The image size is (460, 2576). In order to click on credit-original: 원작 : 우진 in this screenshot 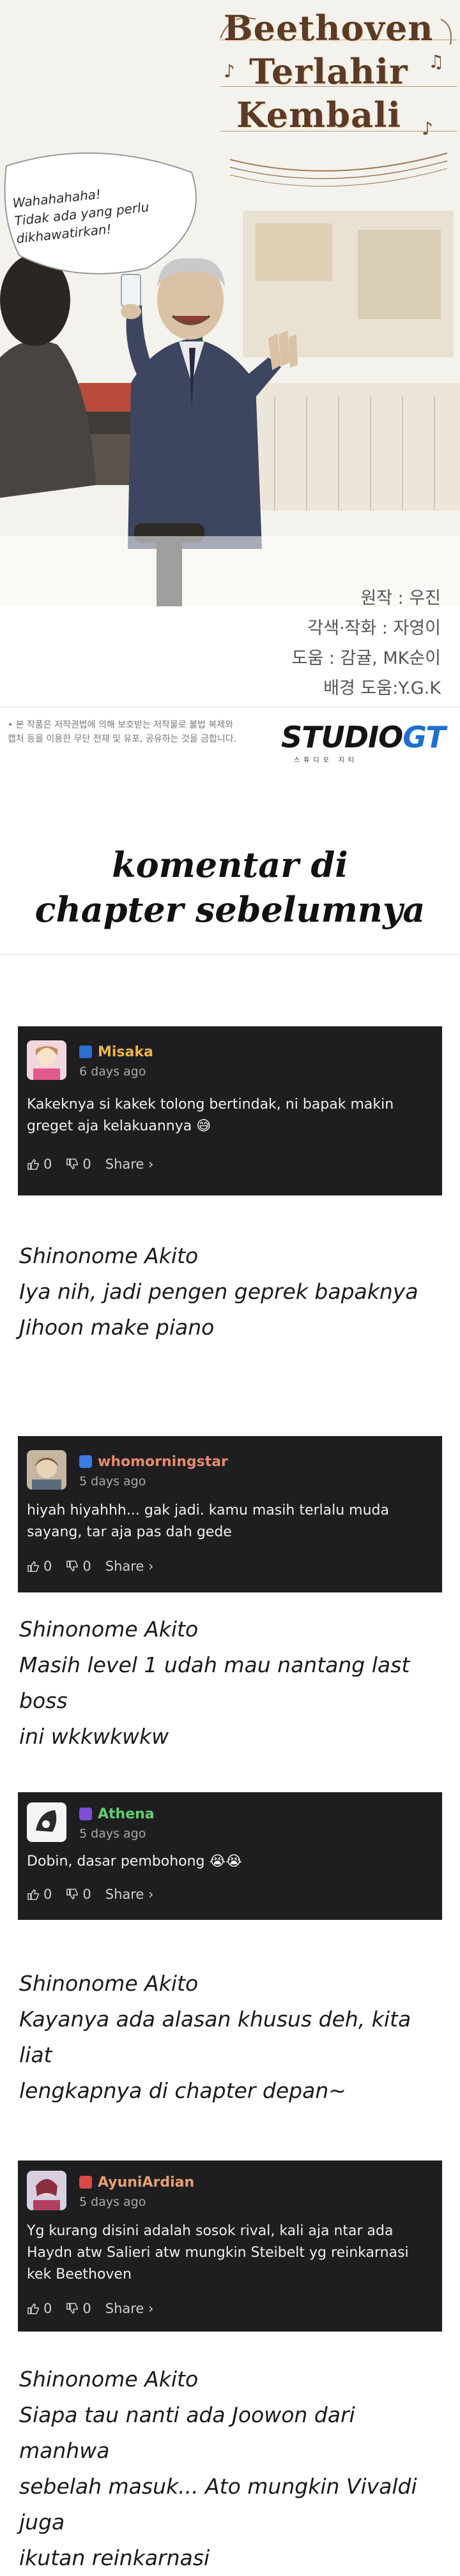, I will do `click(400, 598)`.